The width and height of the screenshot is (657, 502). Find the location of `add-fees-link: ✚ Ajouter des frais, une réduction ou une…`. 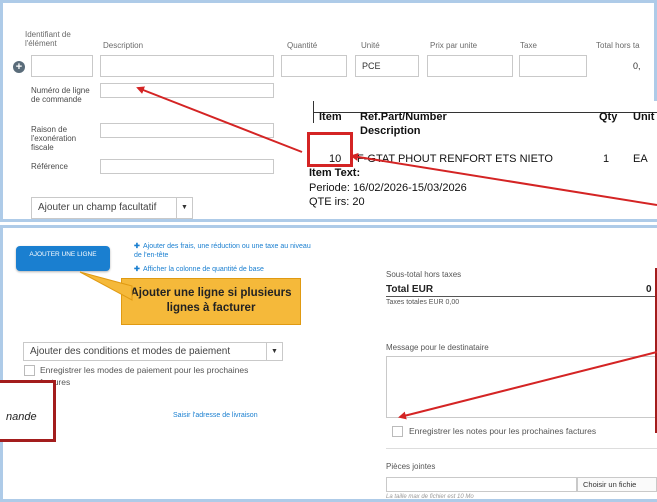

add-fees-link: ✚ Ajouter des frais, une réduction ou une… is located at coordinates (224, 251).